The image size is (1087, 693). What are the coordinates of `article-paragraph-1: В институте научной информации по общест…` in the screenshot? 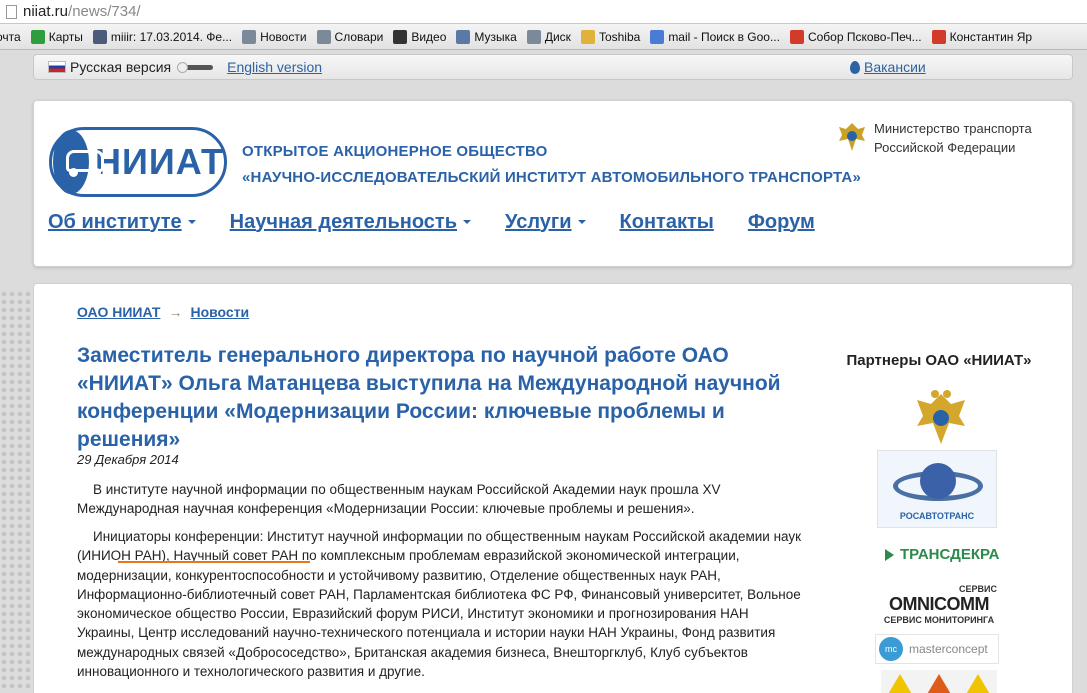 It's located at (399, 499).